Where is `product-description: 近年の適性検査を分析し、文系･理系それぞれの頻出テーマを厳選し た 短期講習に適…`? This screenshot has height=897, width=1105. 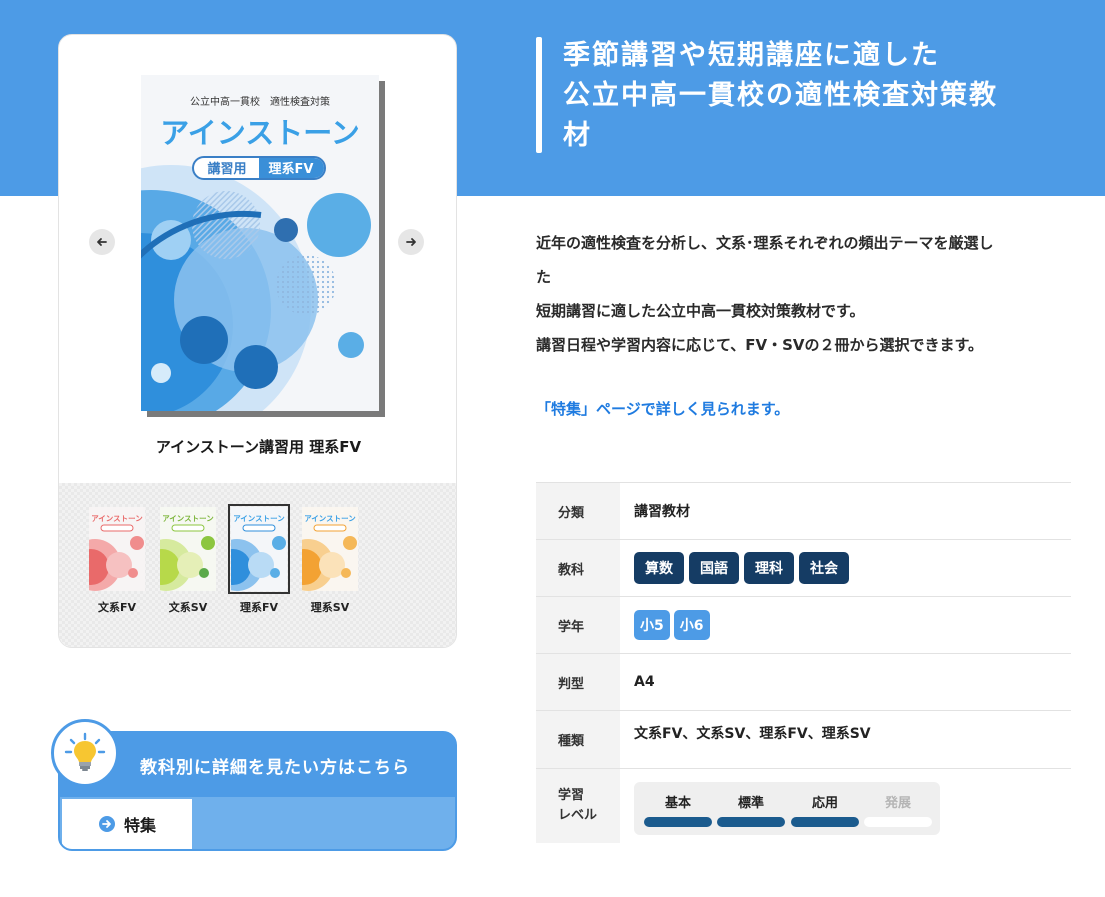 product-description: 近年の適性検査を分析し、文系･理系それぞれの頻出テーマを厳選し た 短期講習に適… is located at coordinates (765, 294).